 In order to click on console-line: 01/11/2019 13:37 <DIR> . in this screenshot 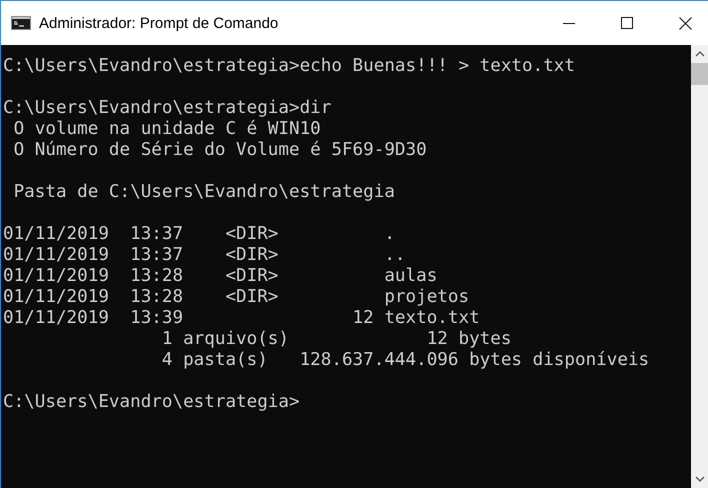, I will do `click(199, 234)`.